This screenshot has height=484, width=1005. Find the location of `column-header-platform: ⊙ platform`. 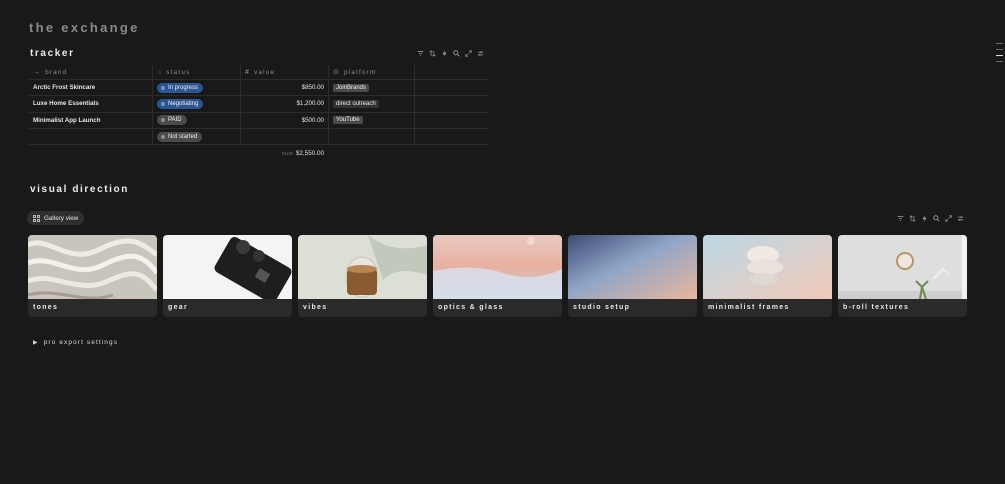

column-header-platform: ⊙ platform is located at coordinates (371, 72).